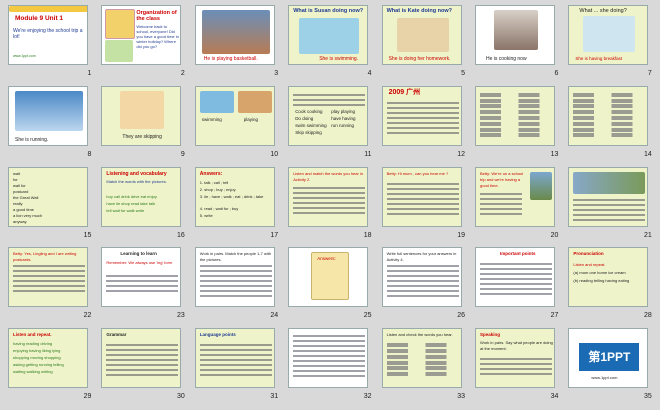  I want to click on slide-number: 4, so click(369, 73).